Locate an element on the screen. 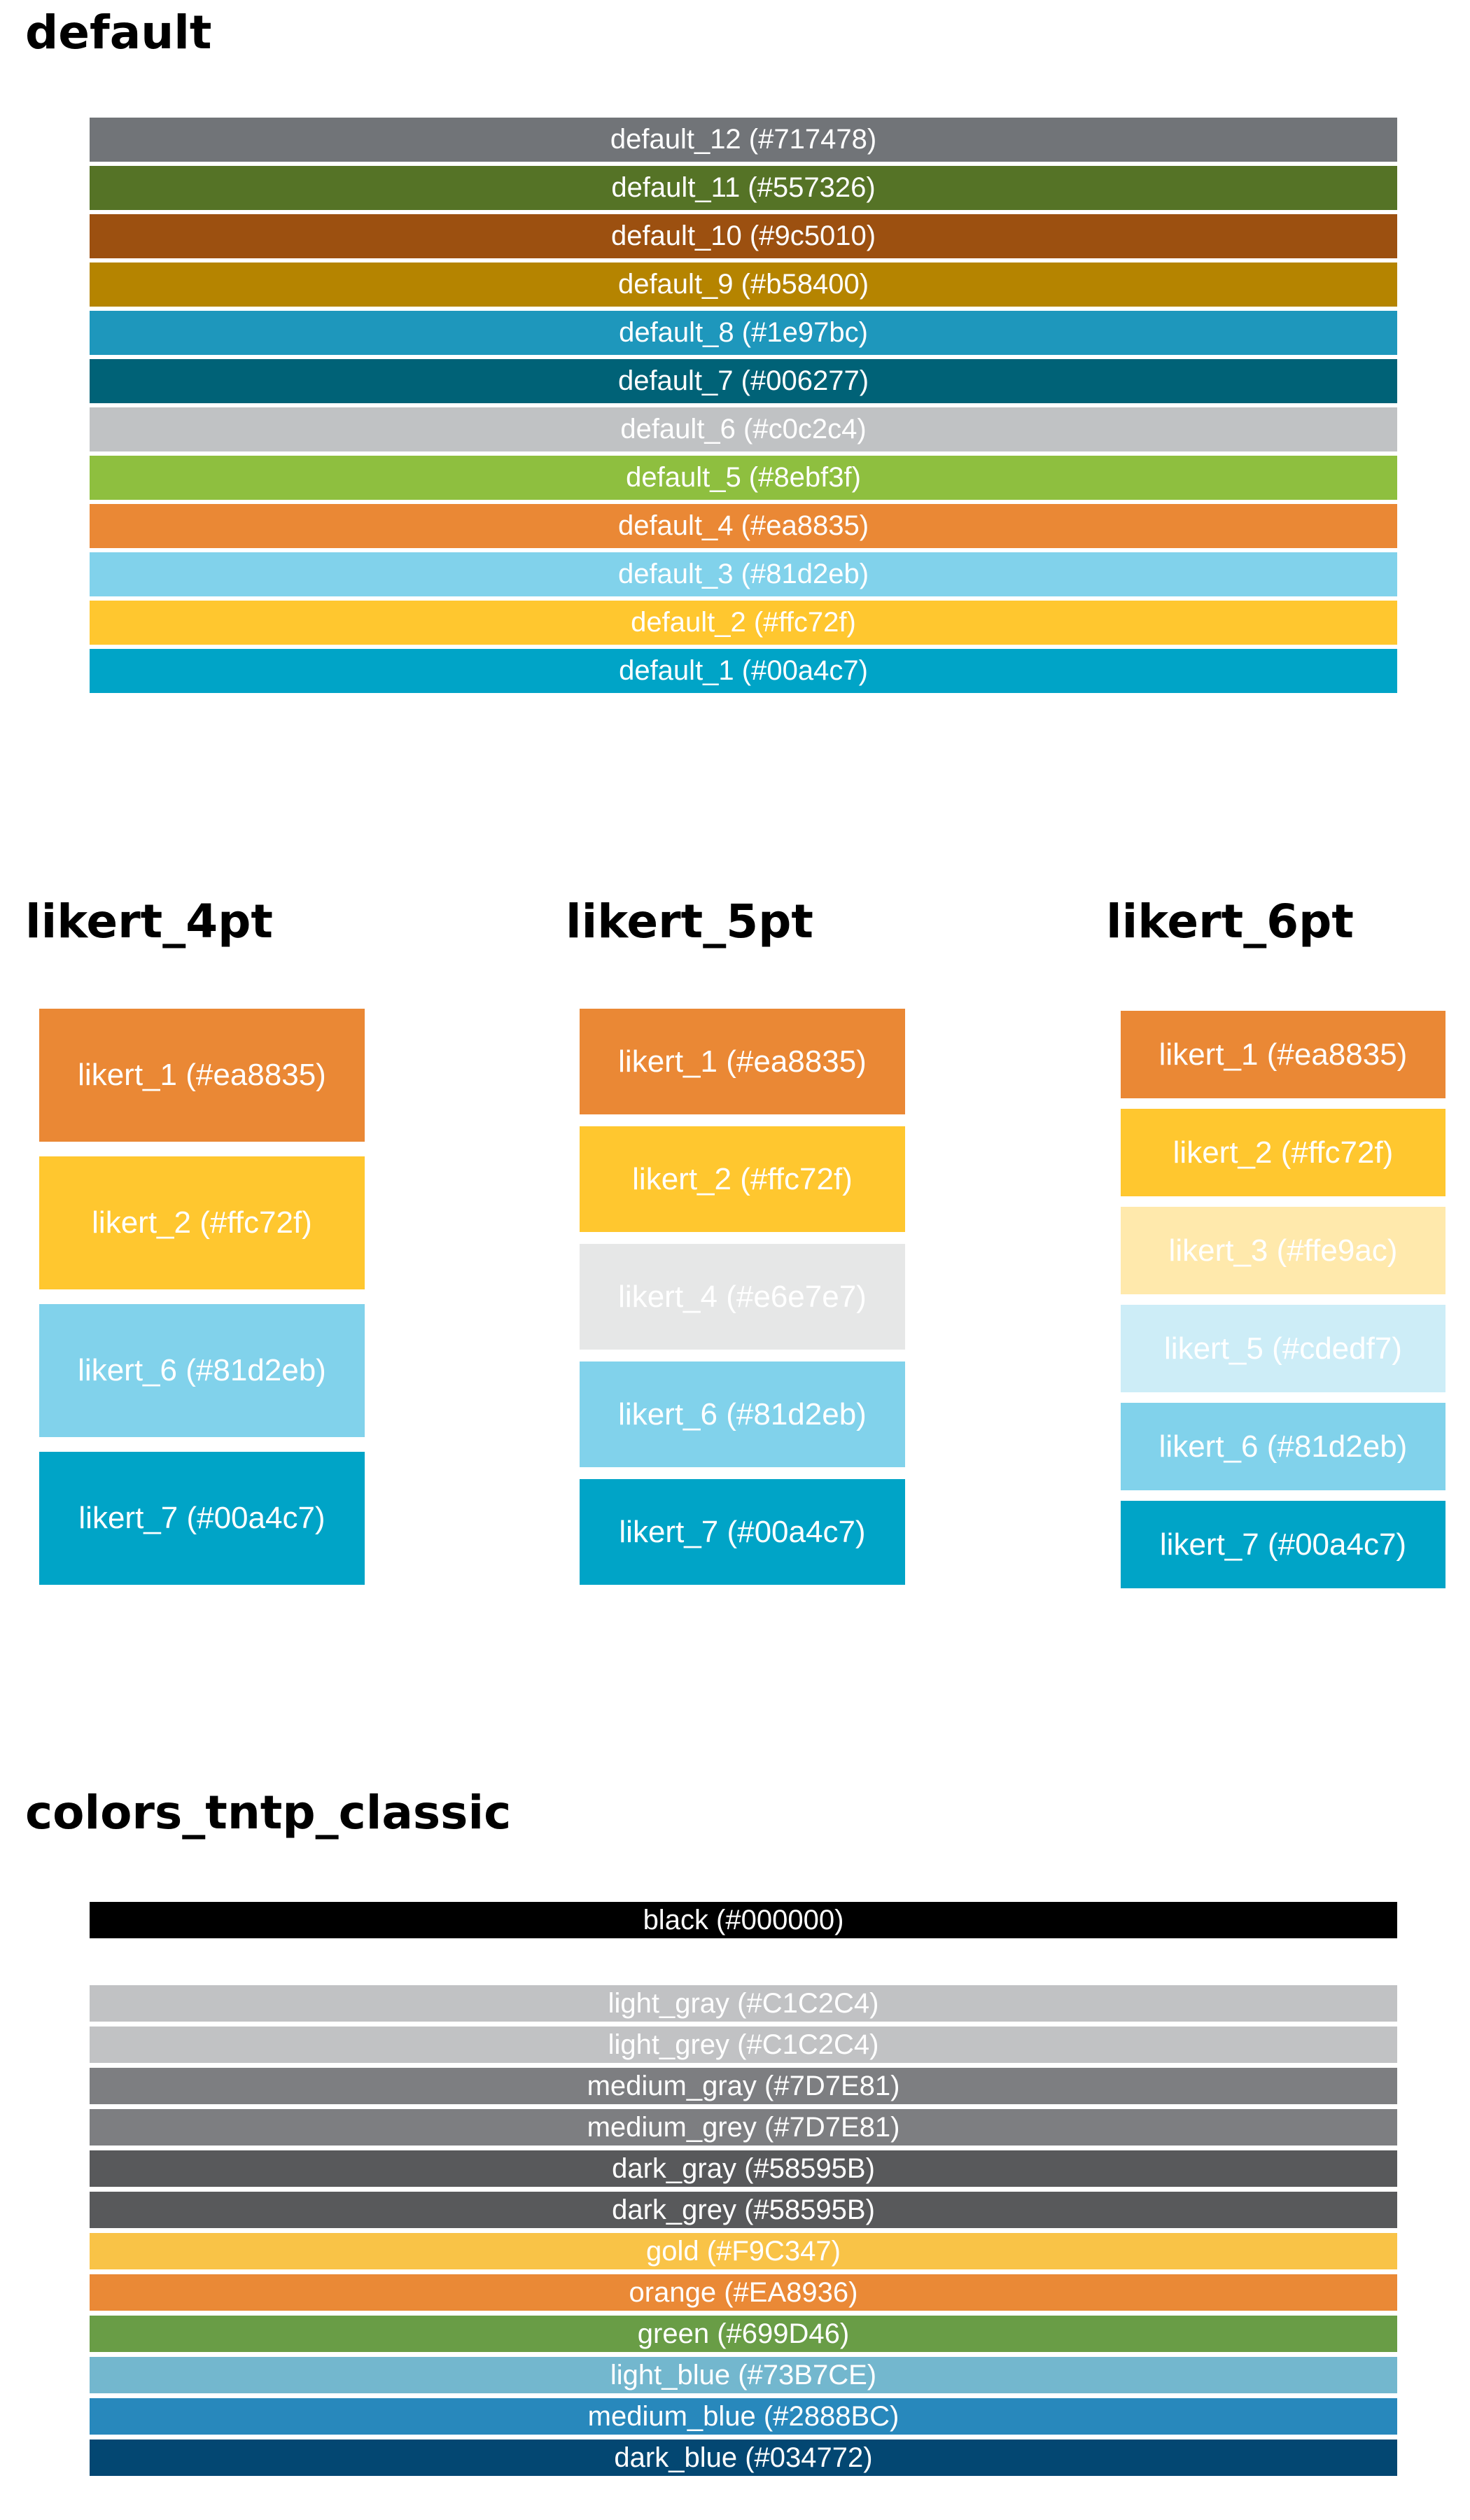 The height and width of the screenshot is (2520, 1470). color-swatch: default_8 (#1e97bc) is located at coordinates (743, 333).